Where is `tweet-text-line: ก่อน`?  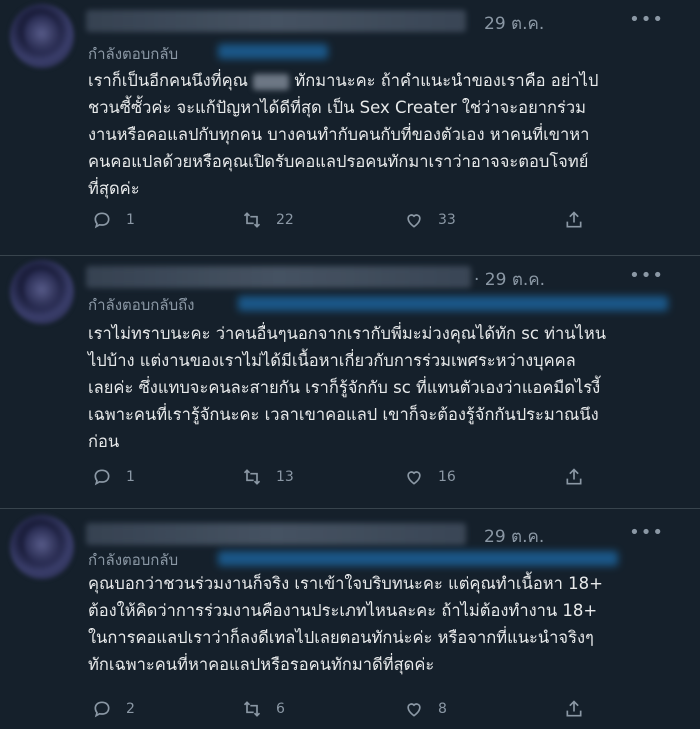
tweet-text-line: ก่อน is located at coordinates (104, 441).